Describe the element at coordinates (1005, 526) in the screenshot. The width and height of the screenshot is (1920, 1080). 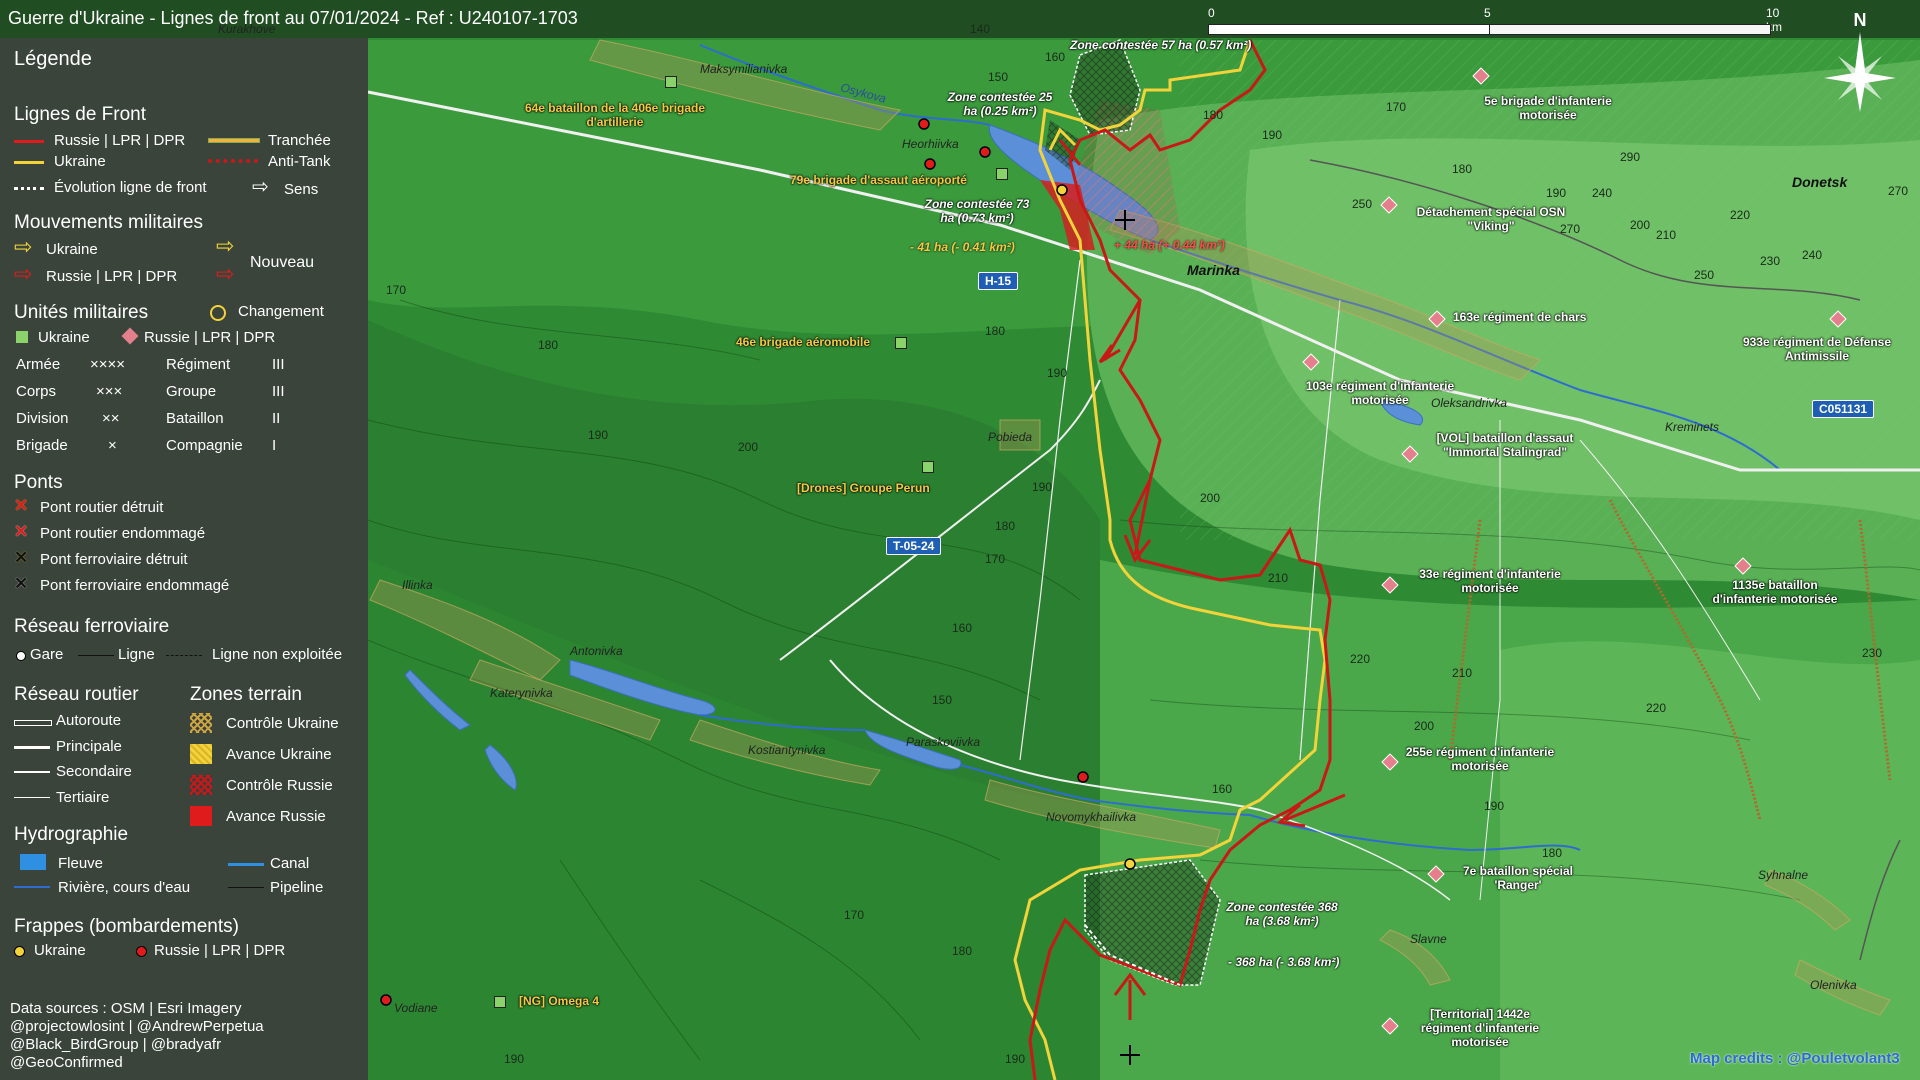
I see `elevation-label: 180` at that location.